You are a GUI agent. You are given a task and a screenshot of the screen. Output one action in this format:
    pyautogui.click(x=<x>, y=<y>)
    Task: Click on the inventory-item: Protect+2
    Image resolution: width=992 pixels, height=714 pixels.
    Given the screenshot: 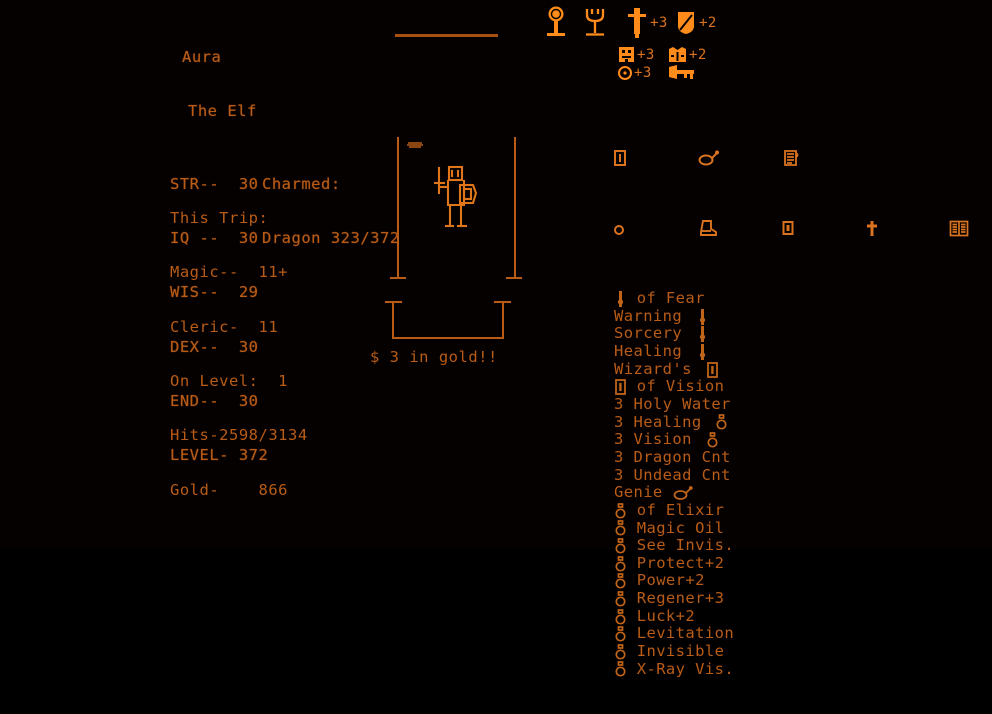 What is the action you would take?
    pyautogui.click(x=779, y=563)
    